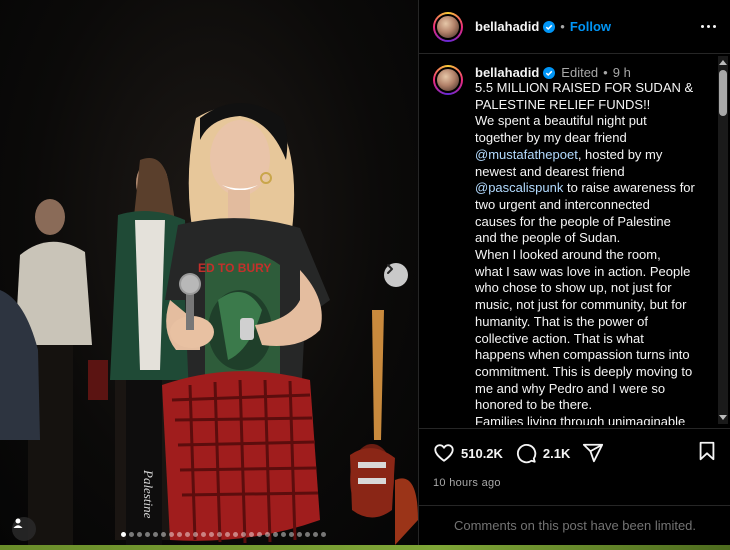 This screenshot has height=550, width=730. What do you see at coordinates (584, 87) in the screenshot?
I see `caption-line-text: 5.5 MILLION RAISED FOR SUDAN &` at bounding box center [584, 87].